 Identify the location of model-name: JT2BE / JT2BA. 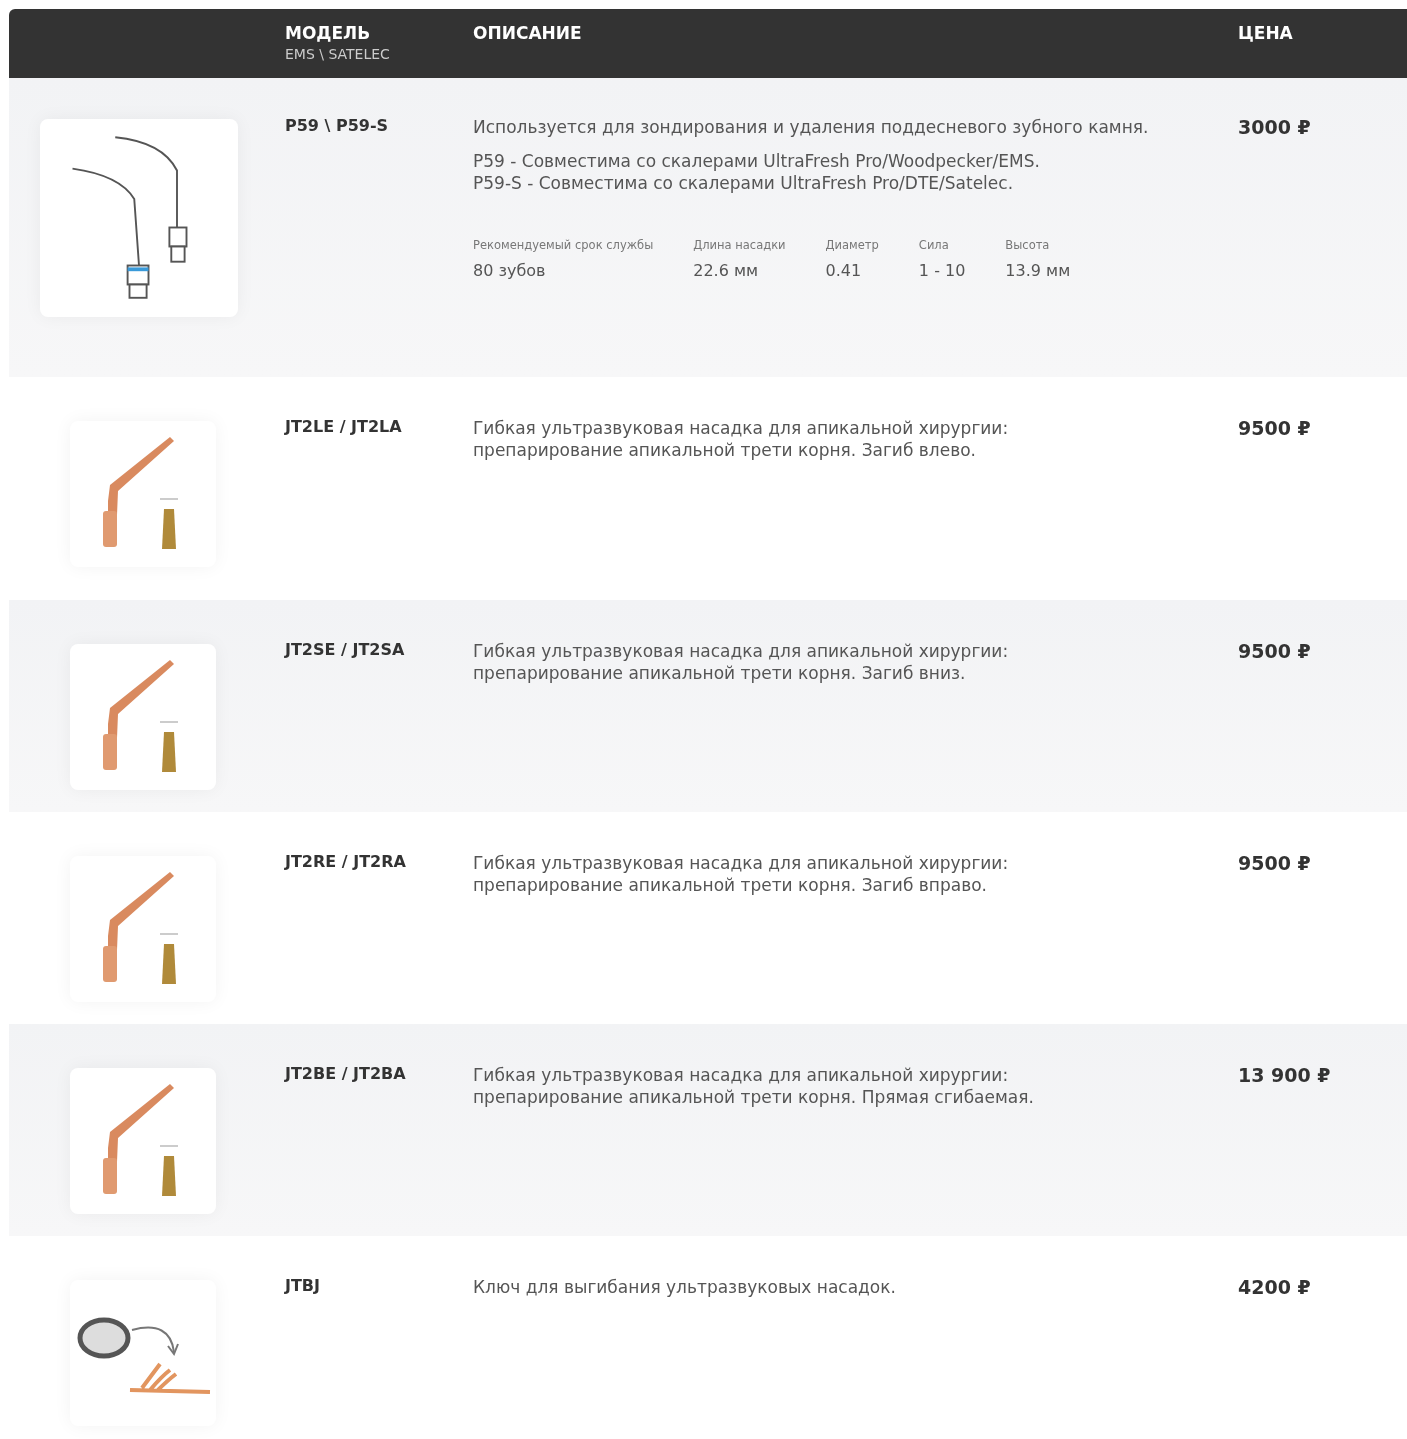
(345, 1073).